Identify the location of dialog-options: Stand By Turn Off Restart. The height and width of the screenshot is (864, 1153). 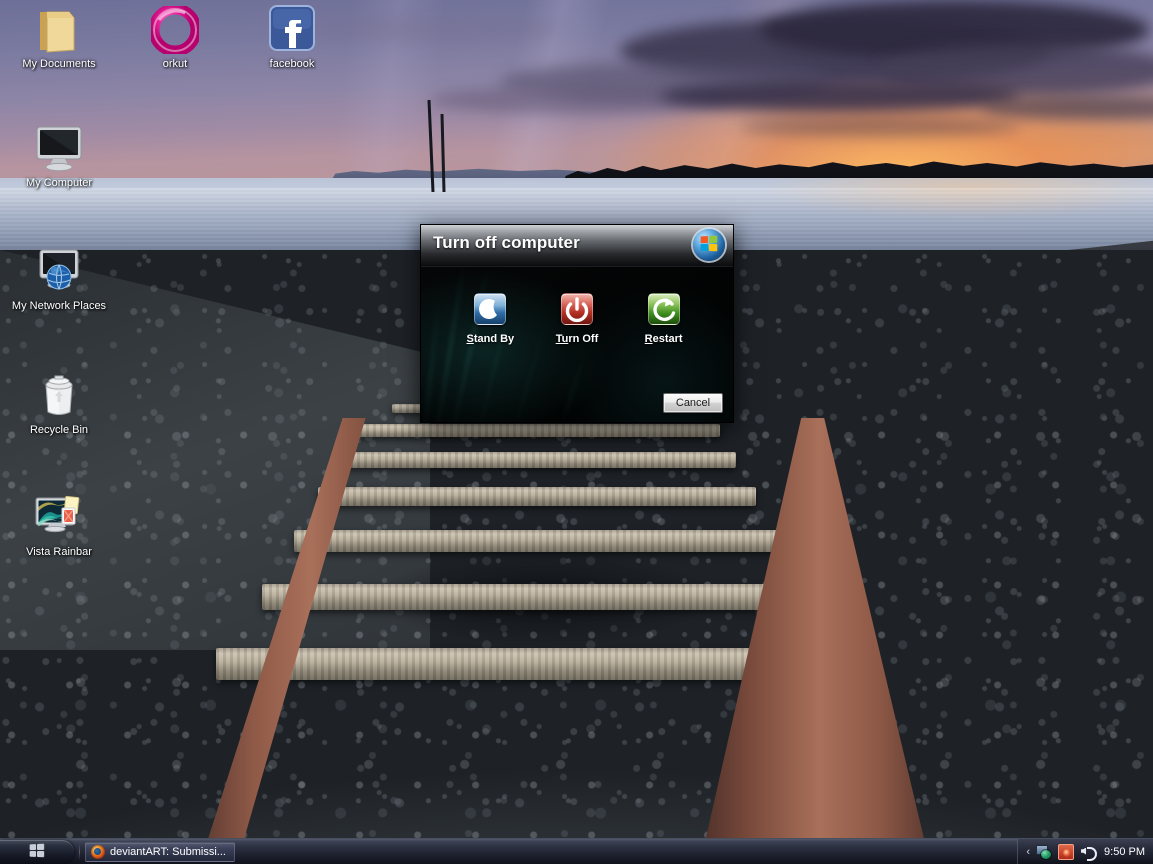
(577, 319).